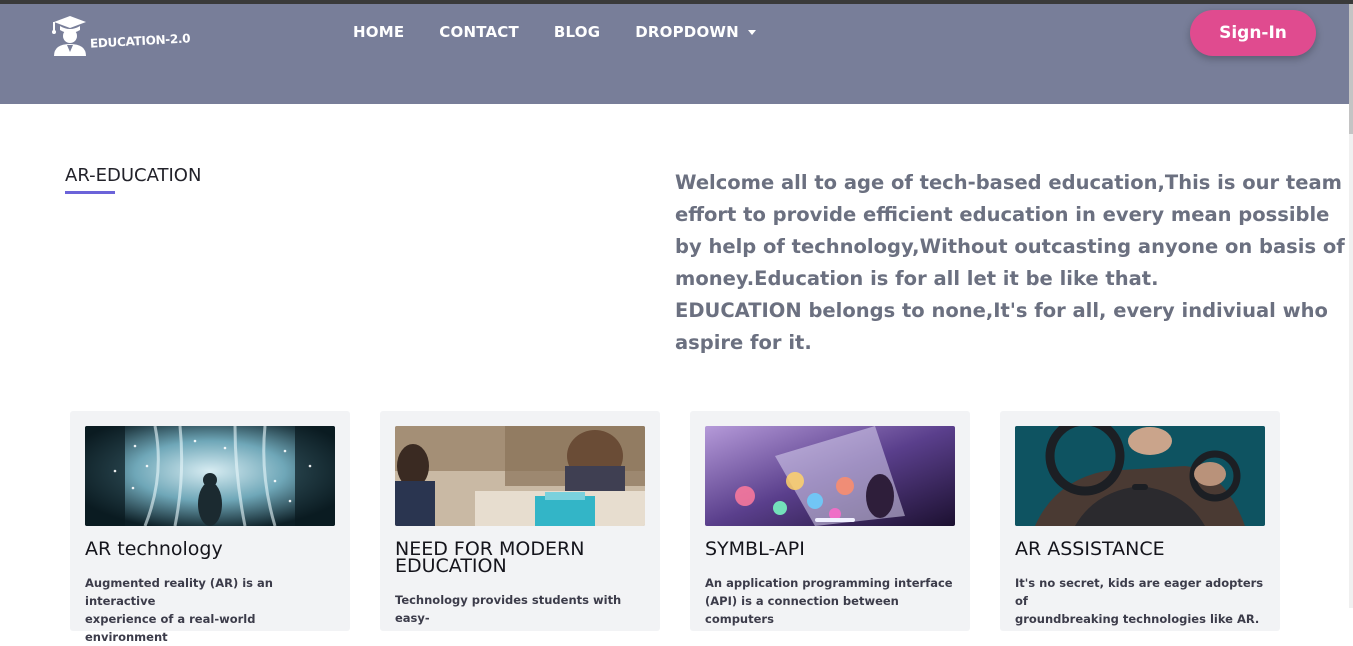 The width and height of the screenshot is (1353, 646). I want to click on nav-dropdown-label: DROPDOWN, so click(687, 32).